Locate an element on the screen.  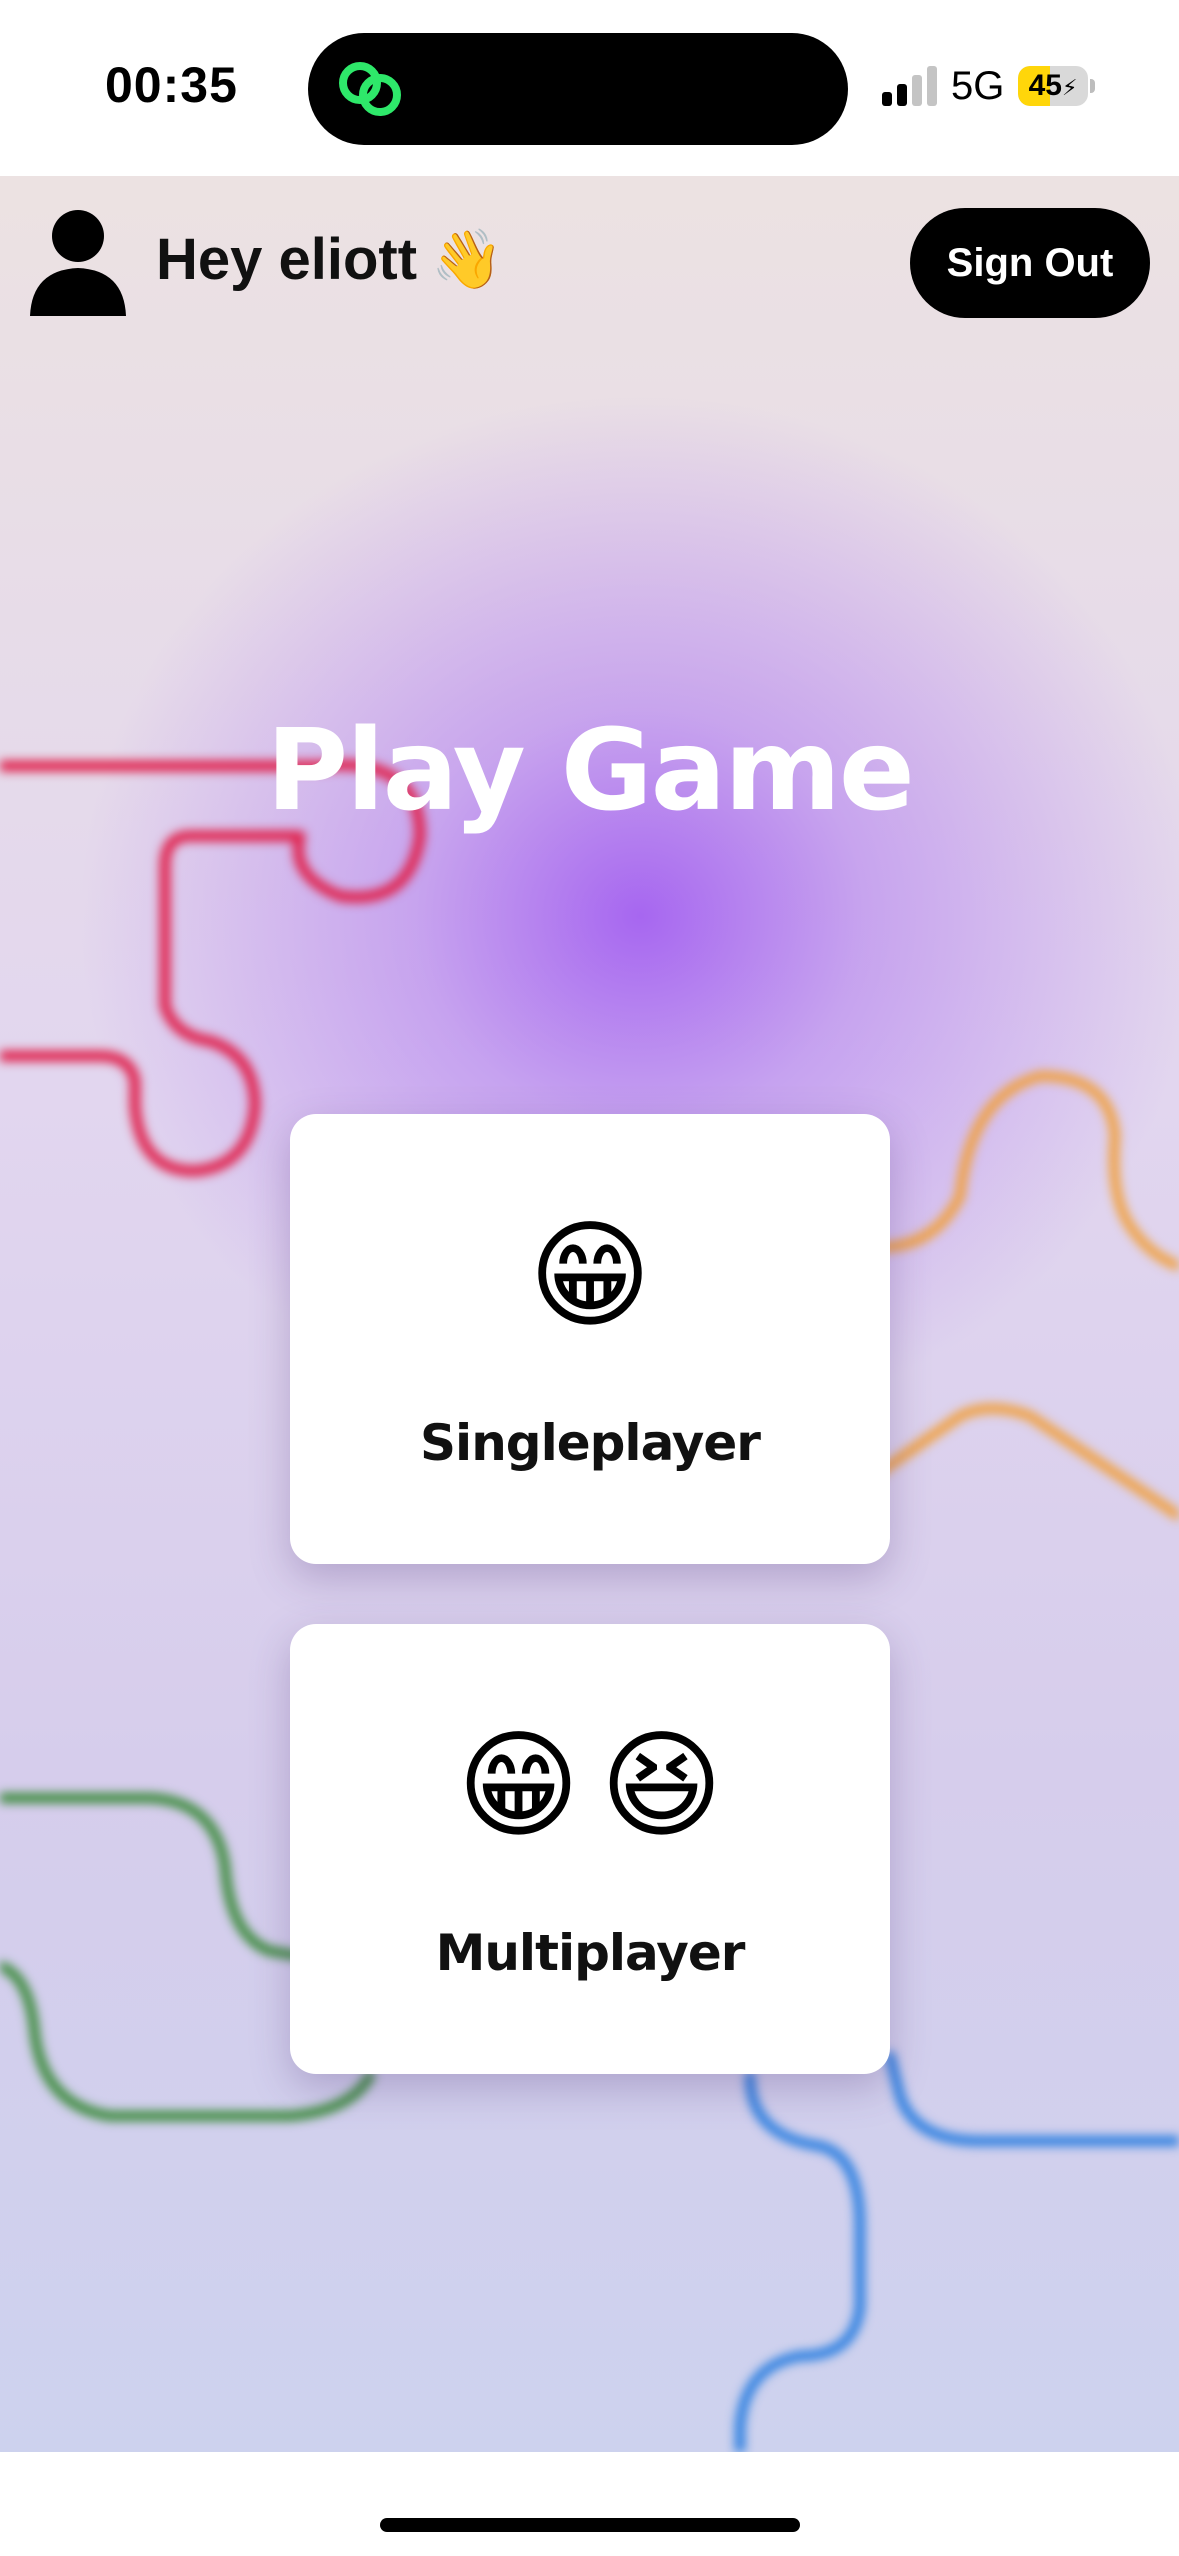
multiplayer-card: 😁 😆 Multiplayer is located at coordinates (590, 1849).